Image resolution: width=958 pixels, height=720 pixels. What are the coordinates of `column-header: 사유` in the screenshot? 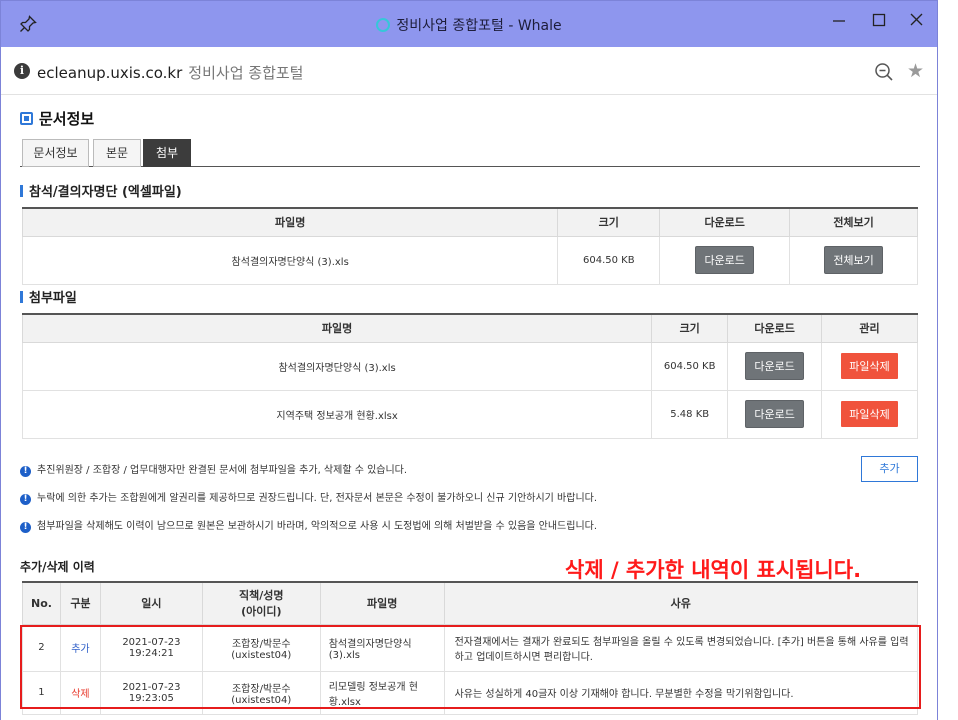 It's located at (681, 603).